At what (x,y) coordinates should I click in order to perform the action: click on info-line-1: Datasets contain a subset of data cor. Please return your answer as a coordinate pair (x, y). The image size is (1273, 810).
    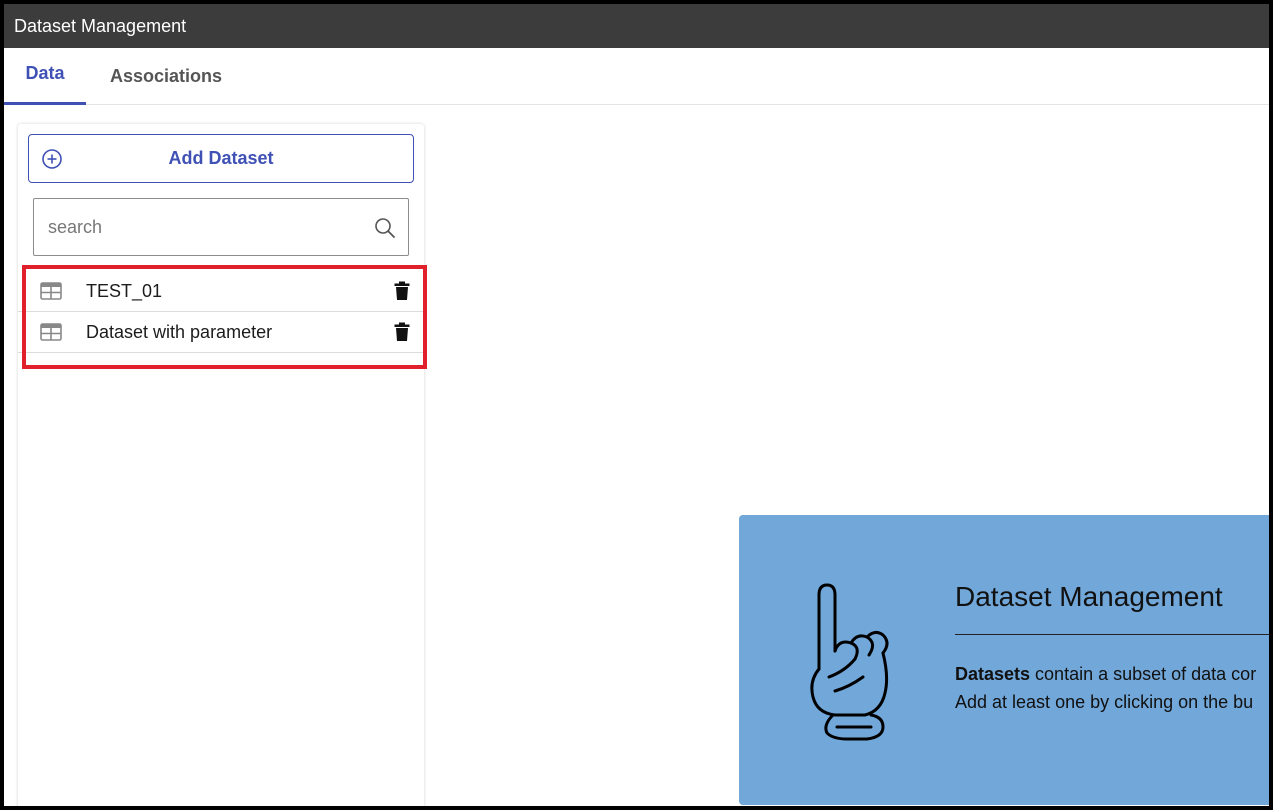
    Looking at the image, I should click on (1105, 674).